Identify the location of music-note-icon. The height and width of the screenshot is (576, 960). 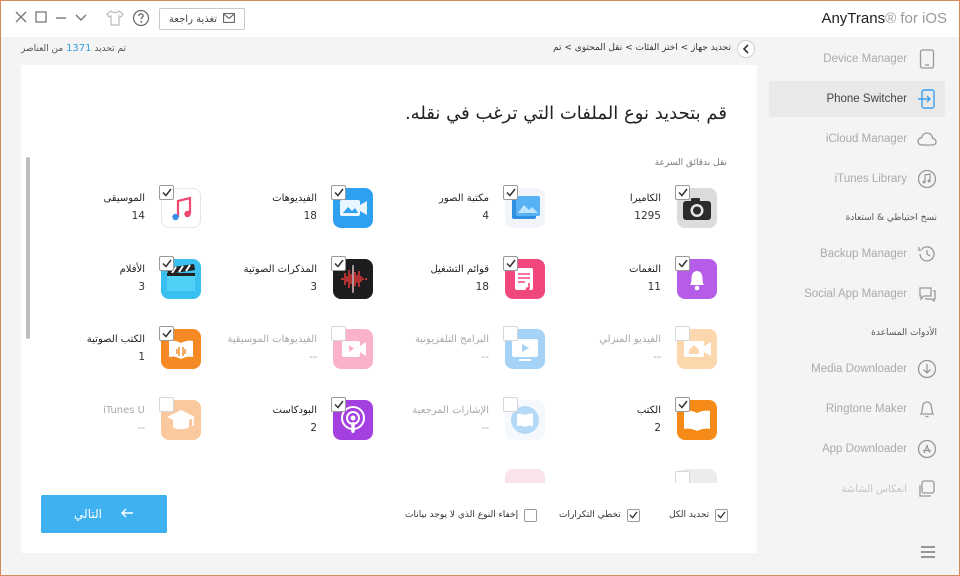
(927, 179).